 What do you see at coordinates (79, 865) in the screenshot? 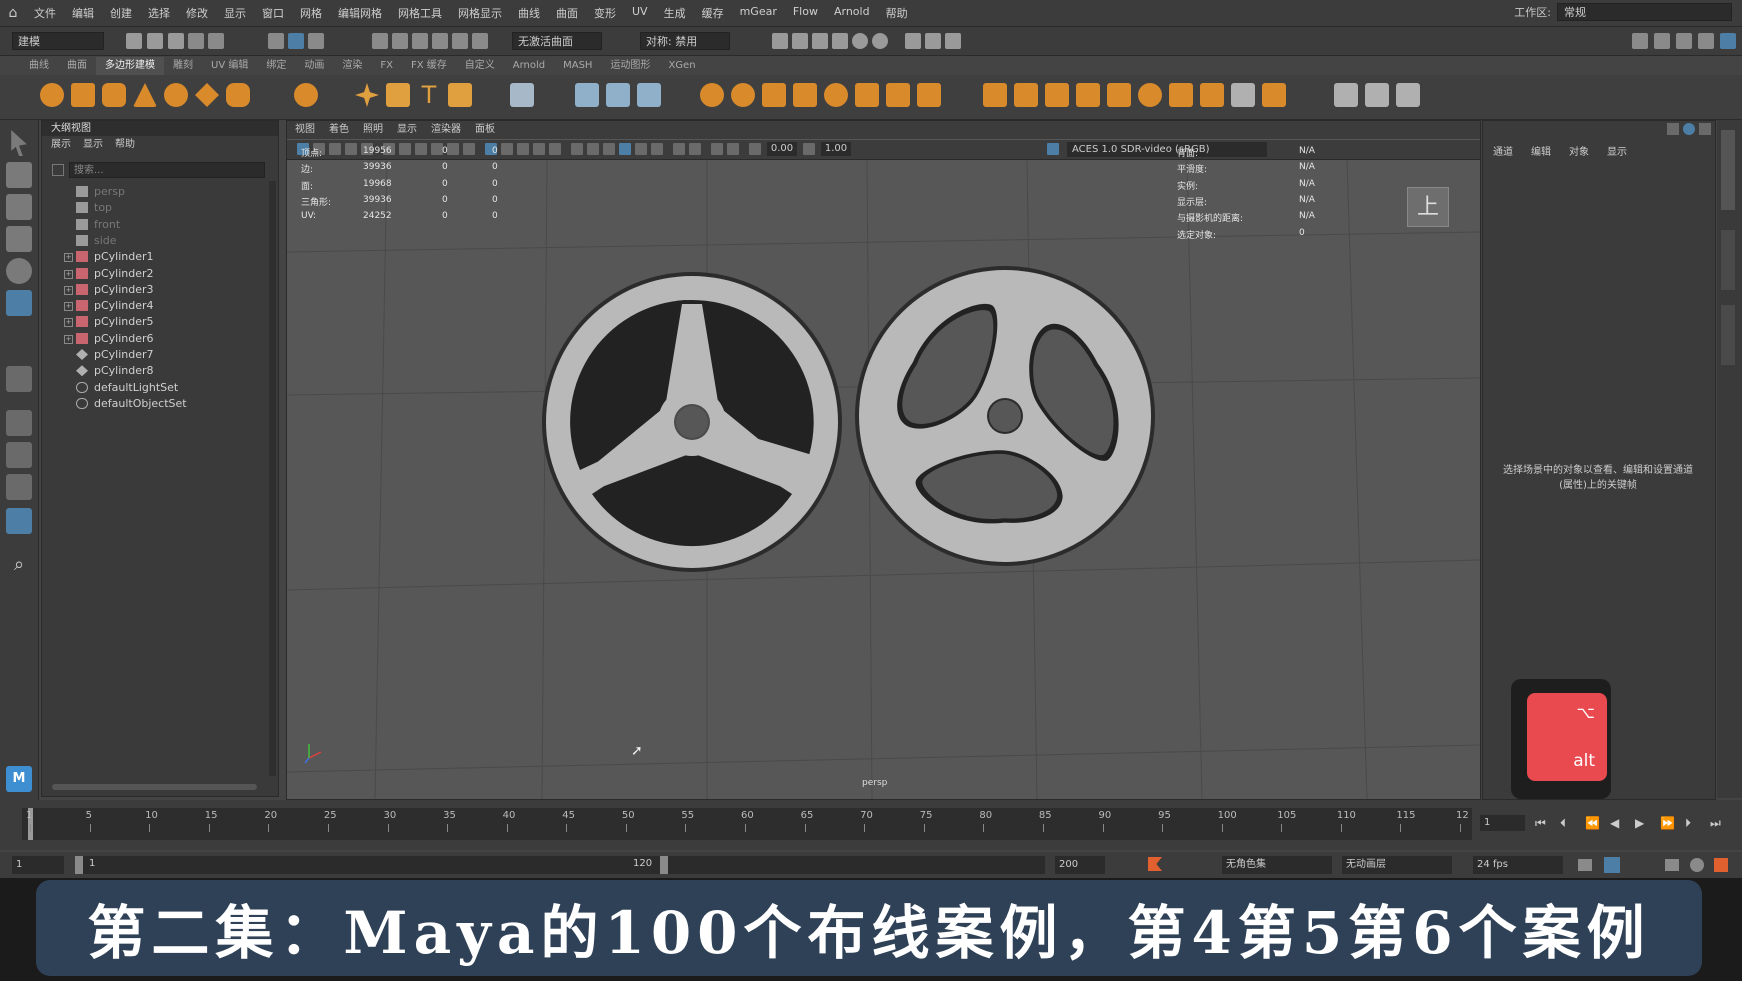
I see `range-start-handle` at bounding box center [79, 865].